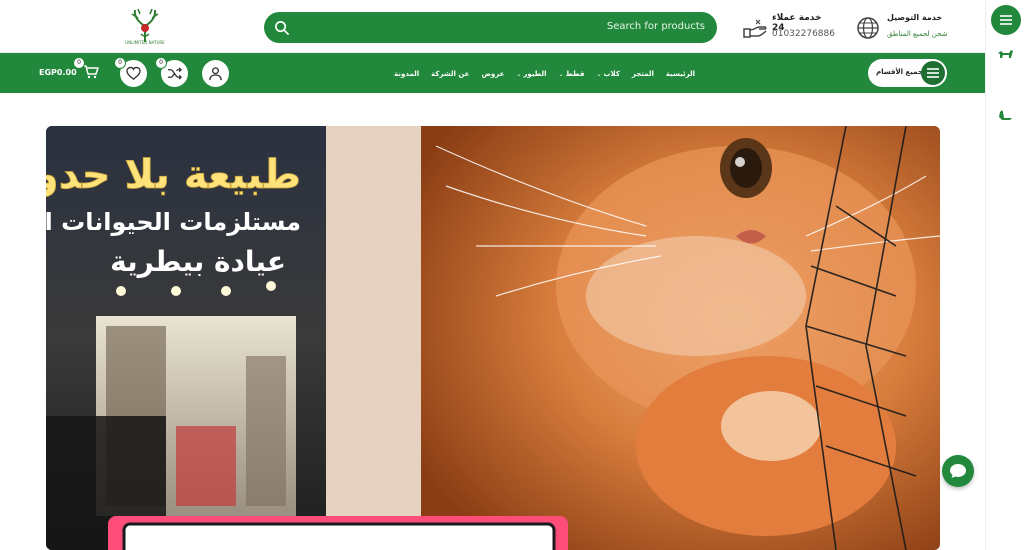 The height and width of the screenshot is (550, 1024). I want to click on delivery-service: خدمة التوصيل شحن لجميع المناطق, so click(905, 27).